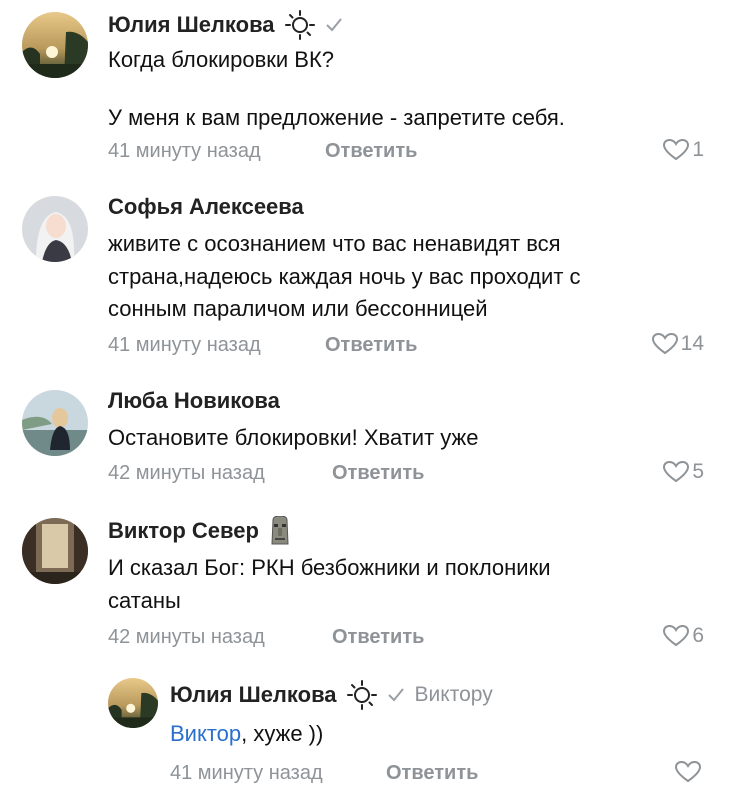  What do you see at coordinates (298, 308) in the screenshot?
I see `comment-text: сонным параличом или бессонницей` at bounding box center [298, 308].